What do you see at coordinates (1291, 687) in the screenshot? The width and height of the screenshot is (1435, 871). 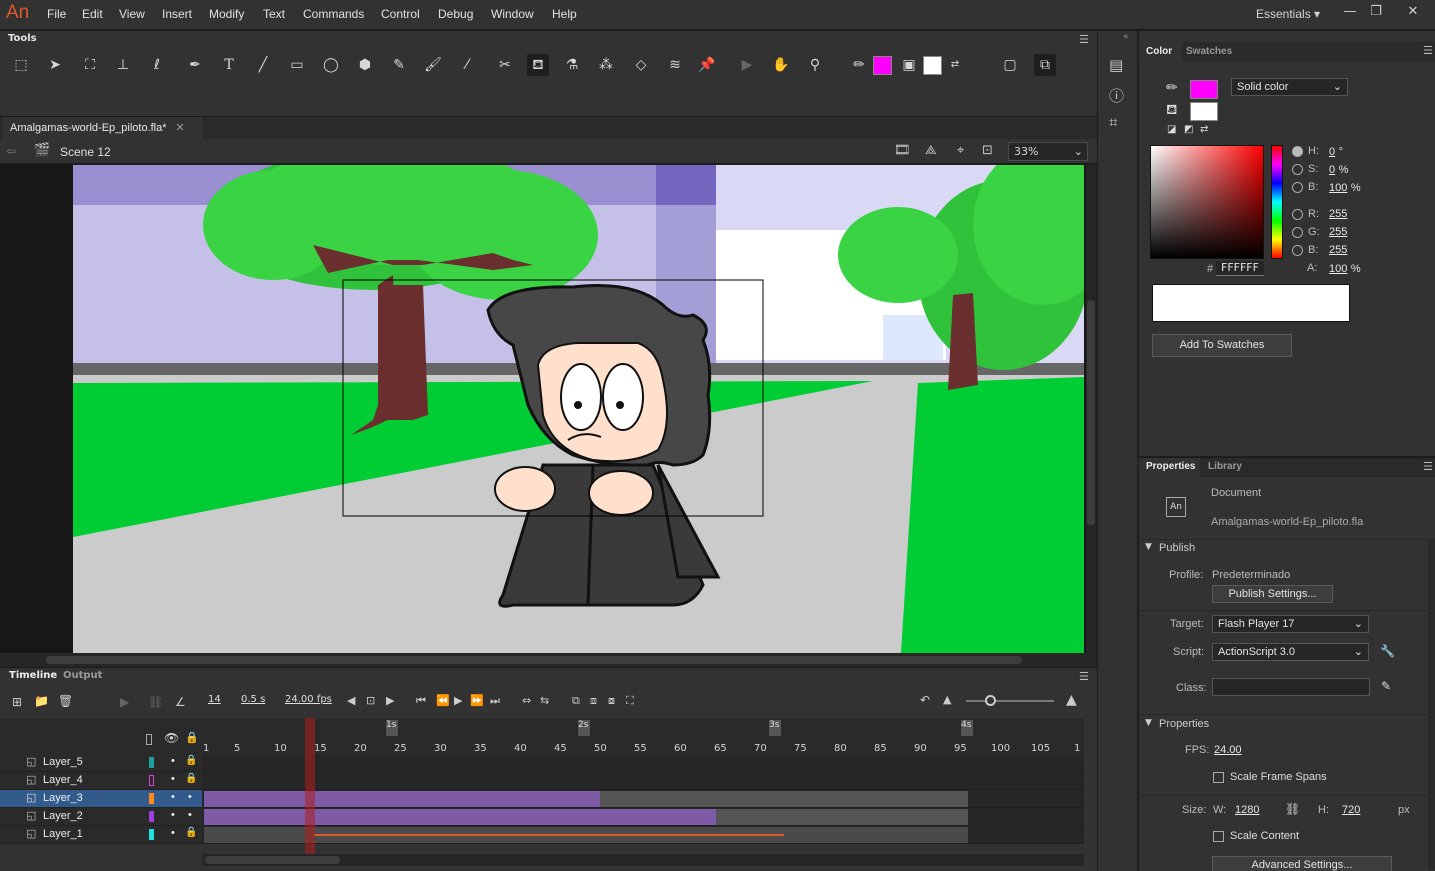 I see `class-input` at bounding box center [1291, 687].